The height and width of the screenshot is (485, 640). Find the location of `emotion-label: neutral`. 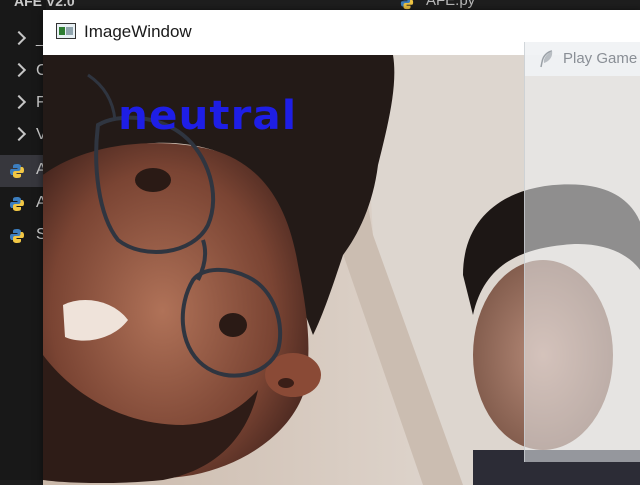

emotion-label: neutral is located at coordinates (208, 116).